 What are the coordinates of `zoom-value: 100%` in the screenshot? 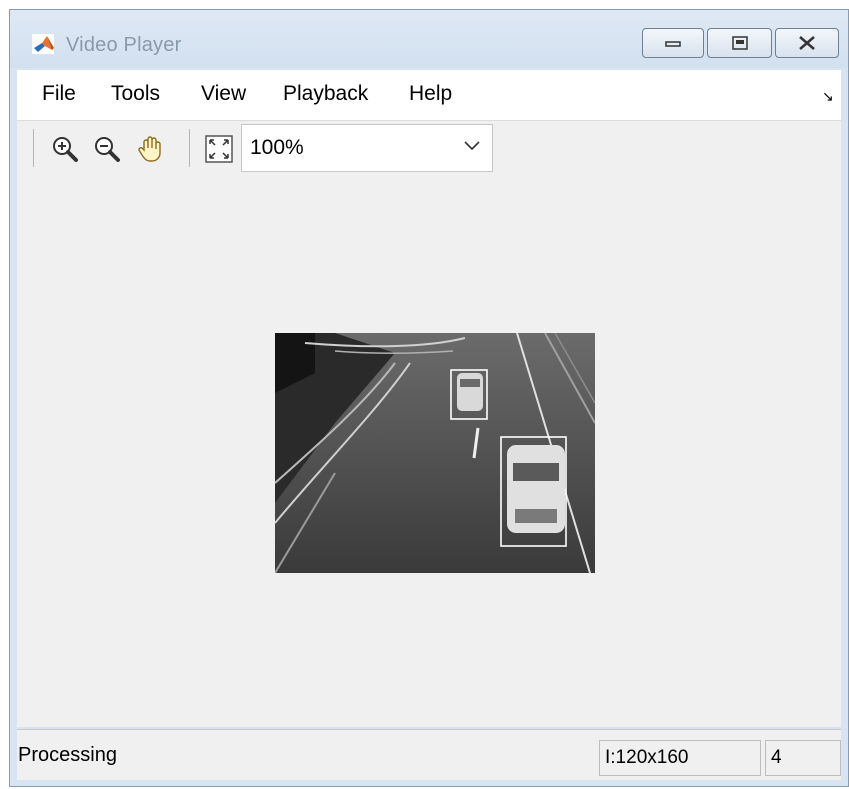 It's located at (277, 147).